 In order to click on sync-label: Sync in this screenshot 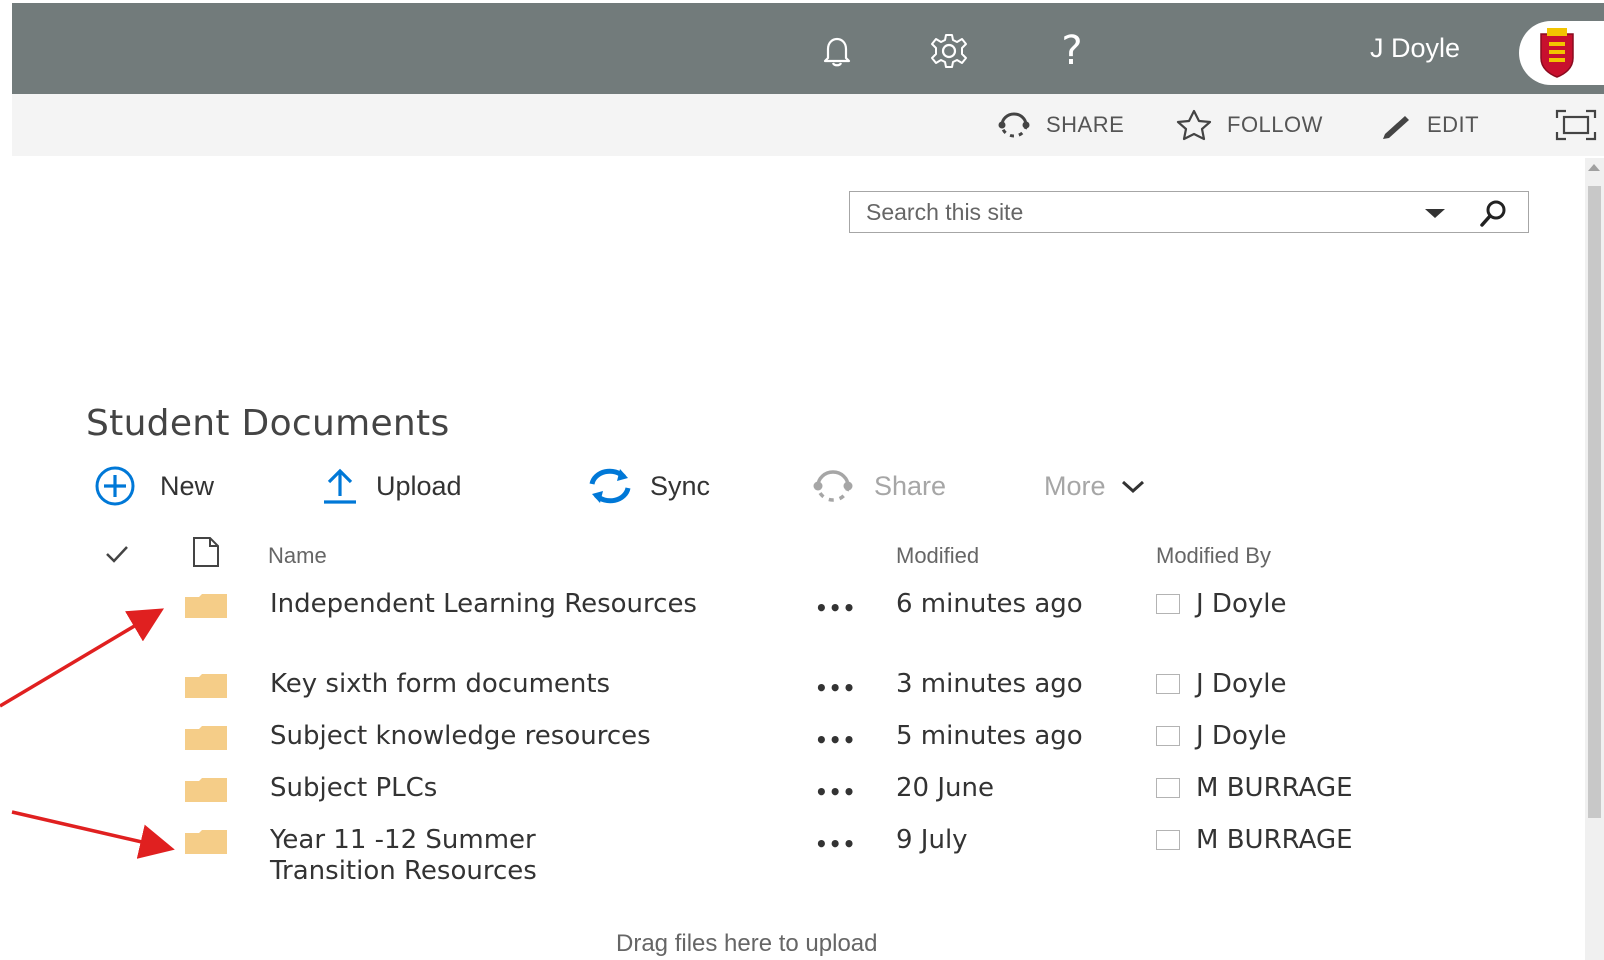, I will do `click(680, 485)`.